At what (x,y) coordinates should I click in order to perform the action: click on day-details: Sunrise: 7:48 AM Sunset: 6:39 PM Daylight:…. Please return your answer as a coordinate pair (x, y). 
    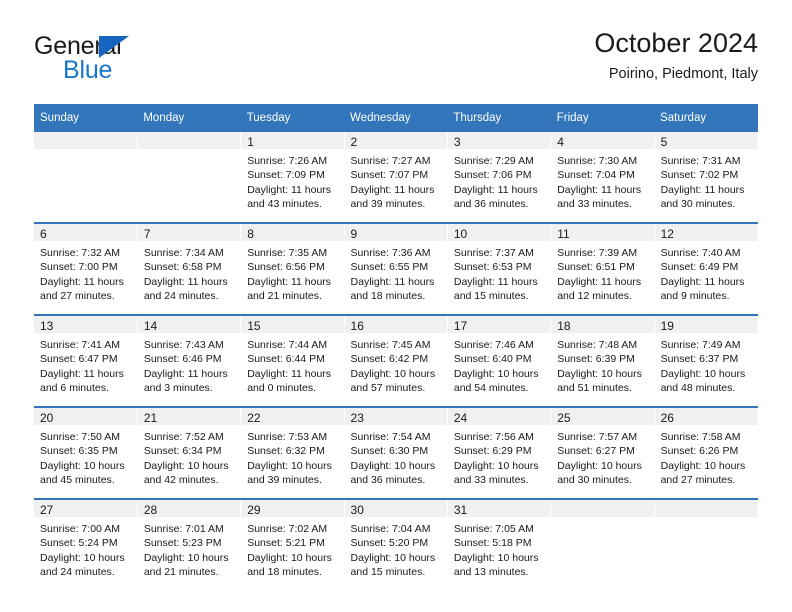
    Looking at the image, I should click on (602, 364).